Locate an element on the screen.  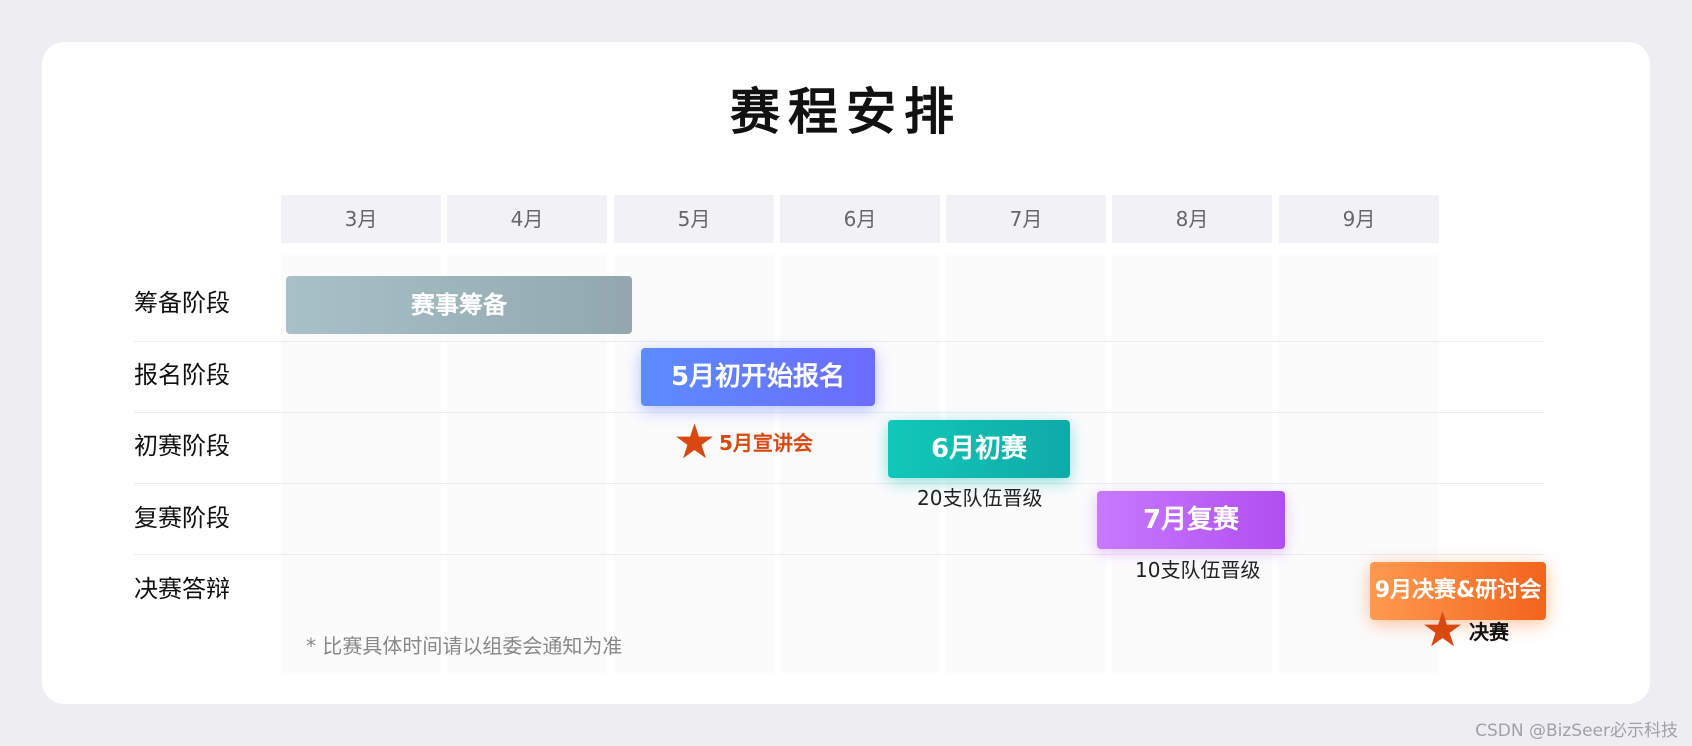
watermark: CSDN @BizSeer必示科技 is located at coordinates (1576, 731).